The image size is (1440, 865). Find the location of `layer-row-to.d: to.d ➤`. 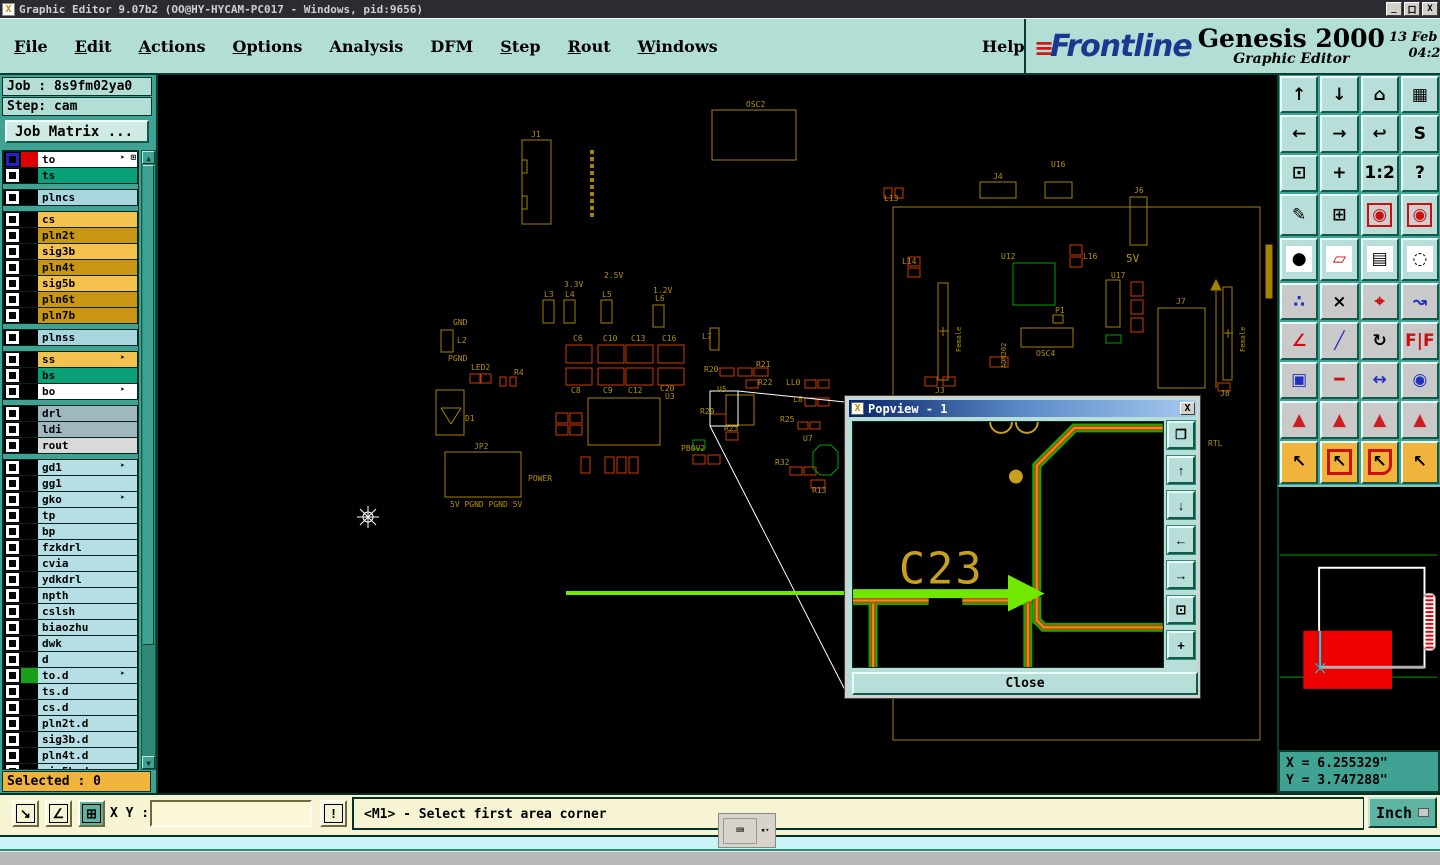

layer-row-to.d: to.d ➤ is located at coordinates (70, 675).